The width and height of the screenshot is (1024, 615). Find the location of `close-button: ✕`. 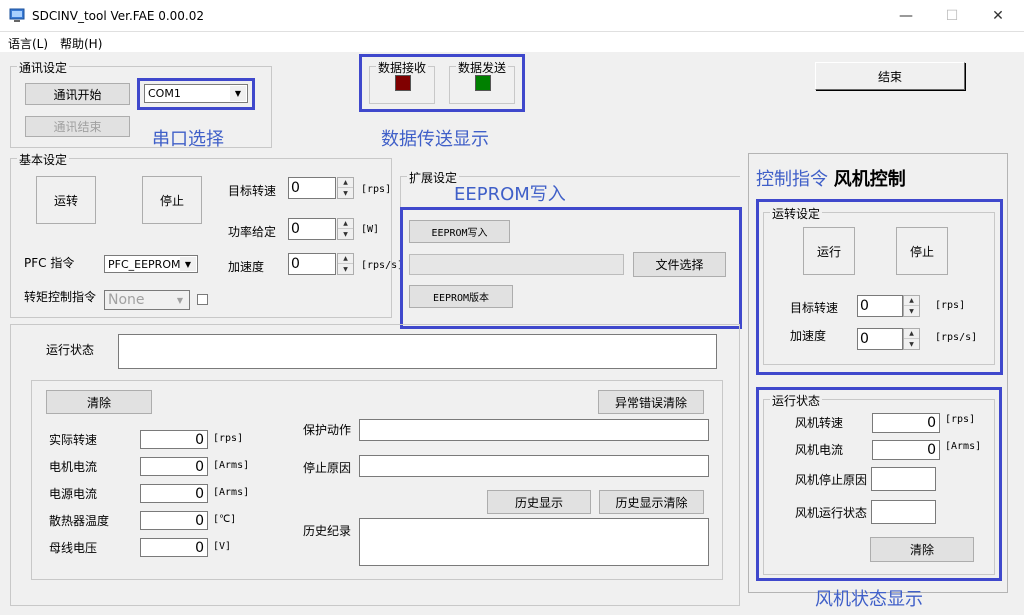

close-button: ✕ is located at coordinates (998, 16).